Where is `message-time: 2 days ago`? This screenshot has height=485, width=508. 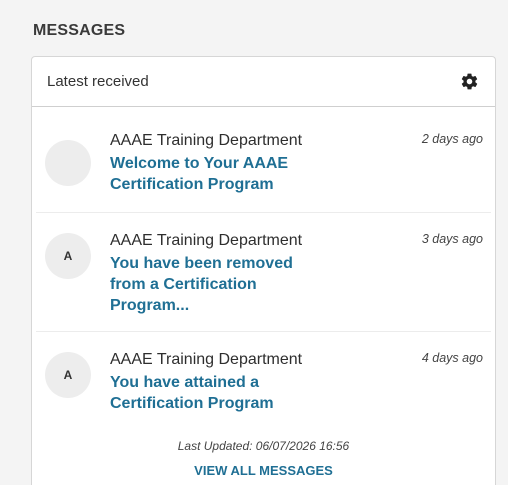 message-time: 2 days ago is located at coordinates (452, 139).